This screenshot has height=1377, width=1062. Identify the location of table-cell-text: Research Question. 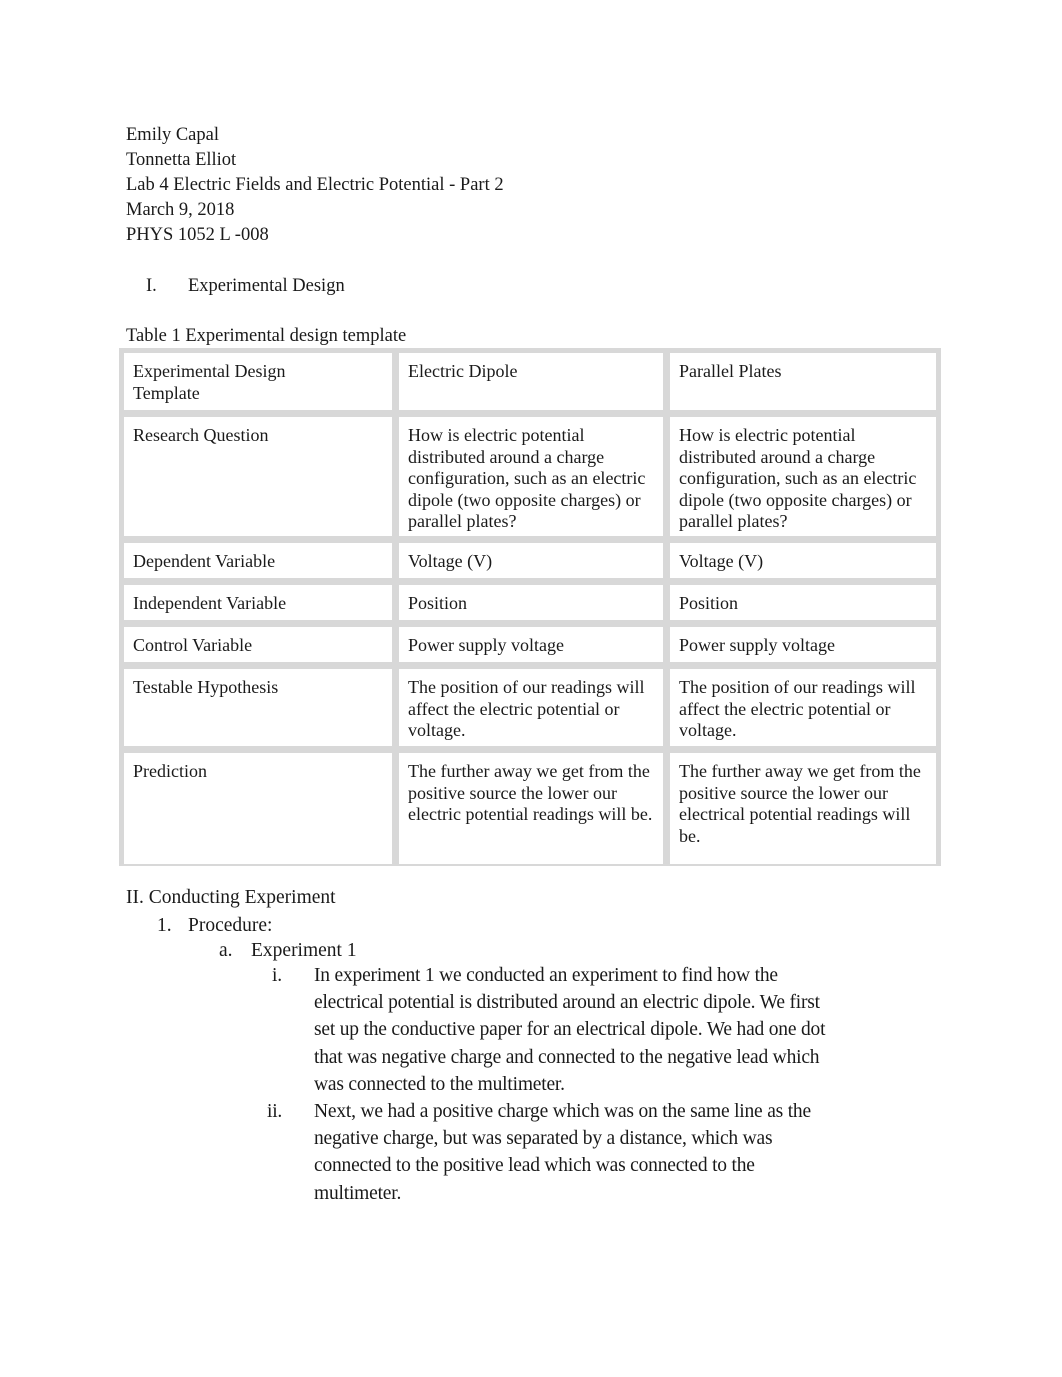
(201, 435).